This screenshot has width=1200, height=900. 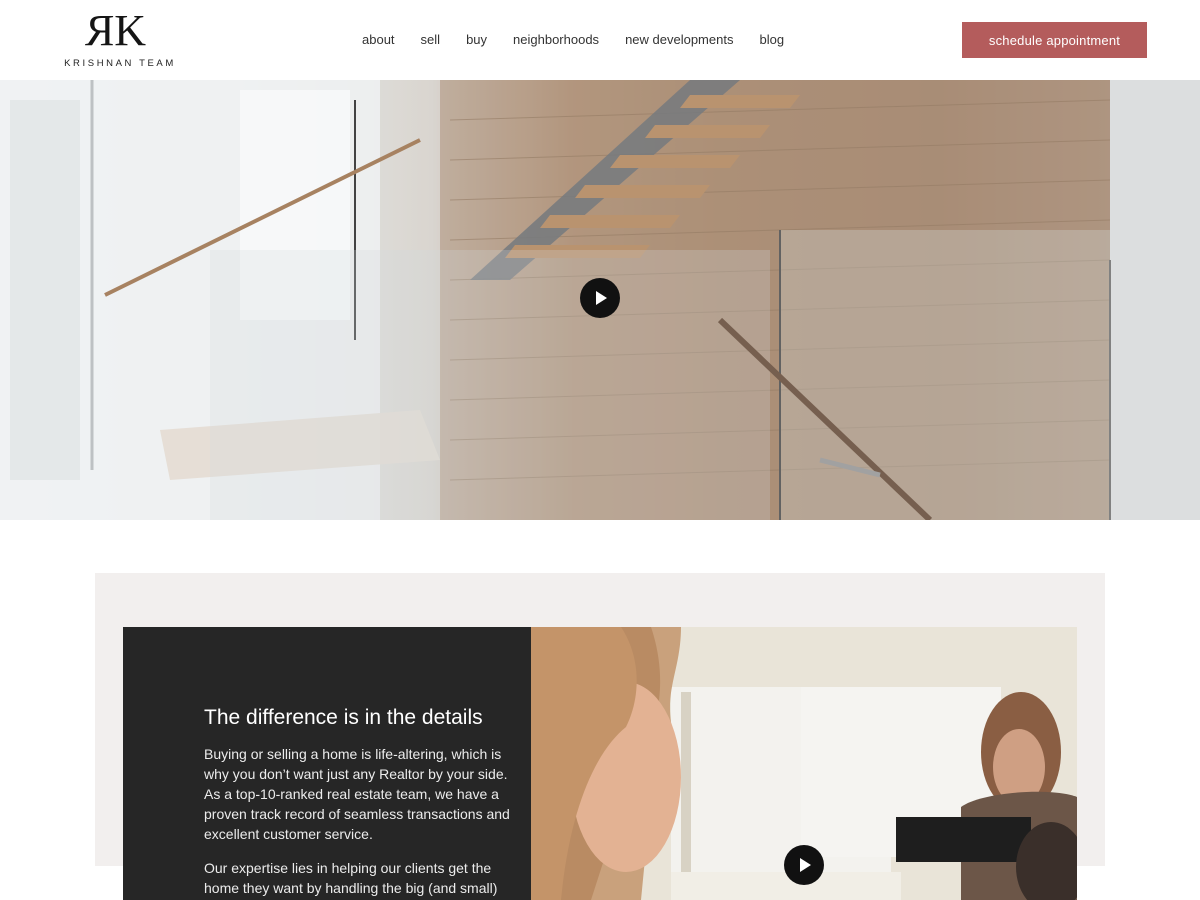 I want to click on logo-mark: RK, so click(x=119, y=30).